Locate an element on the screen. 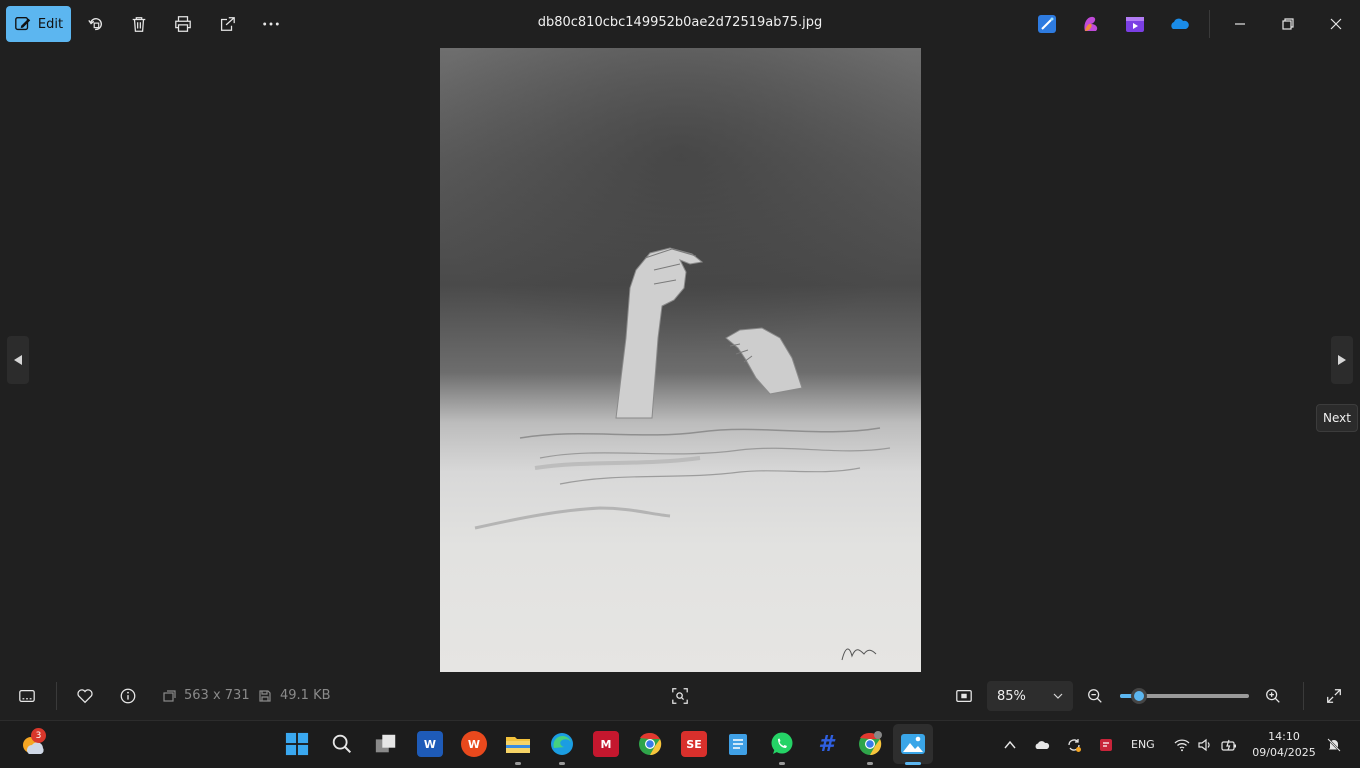  network-button is located at coordinates (1182, 745).